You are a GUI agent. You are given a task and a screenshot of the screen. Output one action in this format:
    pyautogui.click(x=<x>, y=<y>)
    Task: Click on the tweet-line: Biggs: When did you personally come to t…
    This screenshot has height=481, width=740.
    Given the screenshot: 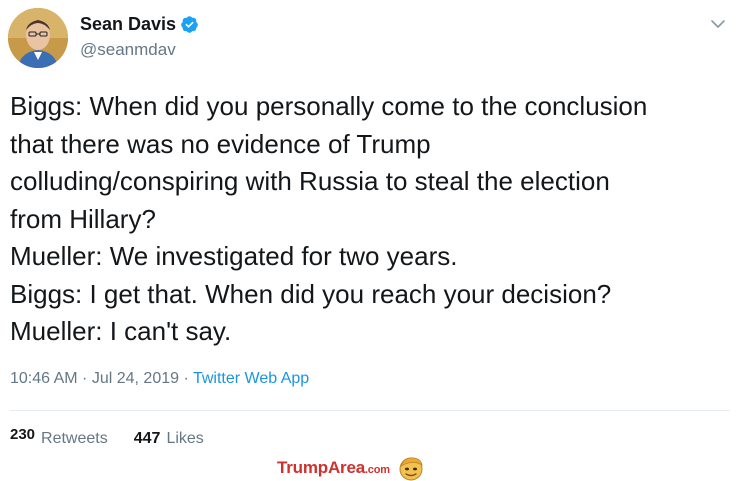 What is the action you would take?
    pyautogui.click(x=329, y=106)
    